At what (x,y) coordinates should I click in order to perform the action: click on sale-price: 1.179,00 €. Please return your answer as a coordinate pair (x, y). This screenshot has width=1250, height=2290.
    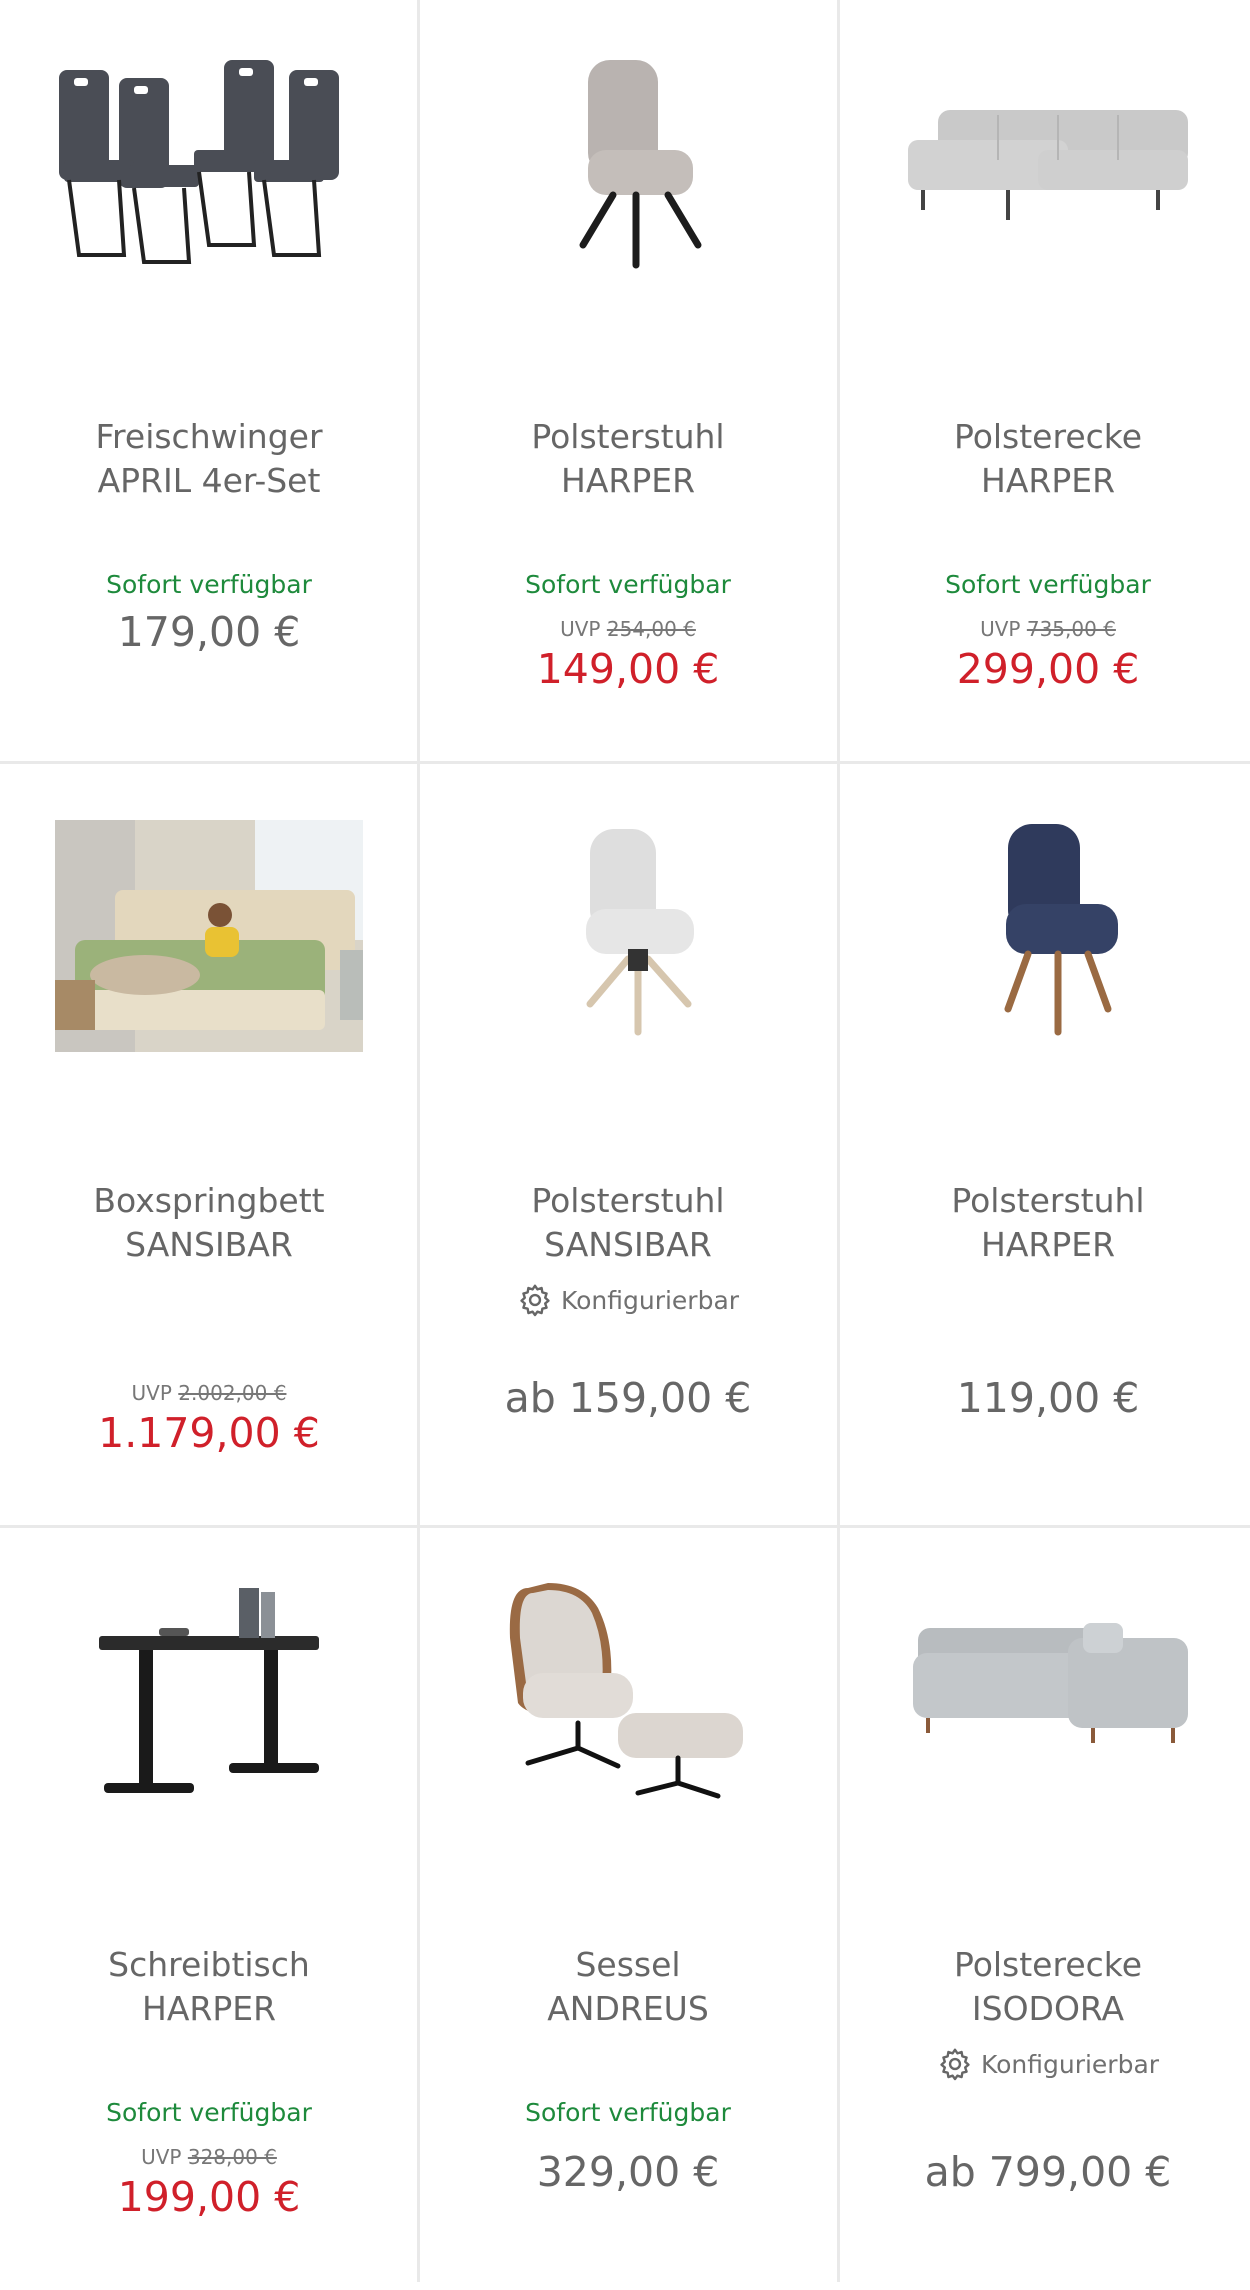
    Looking at the image, I should click on (209, 1433).